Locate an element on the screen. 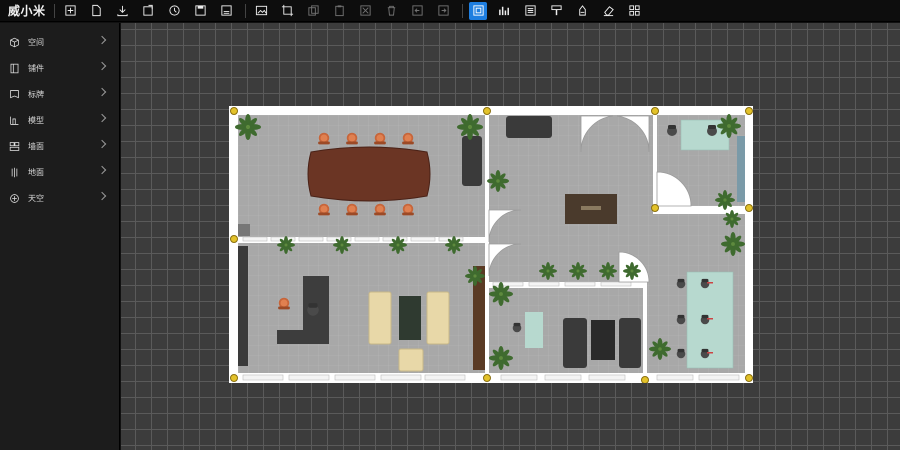 The image size is (900, 450). cube-icon is located at coordinates (14, 42).